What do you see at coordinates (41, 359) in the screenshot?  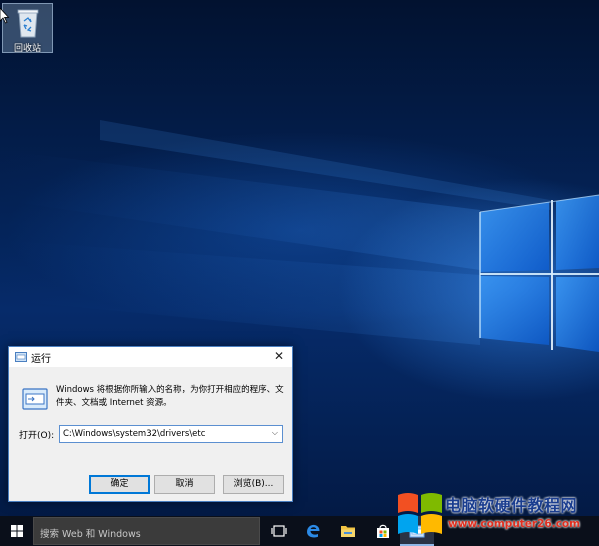 I see `run-dialog-title: 运行` at bounding box center [41, 359].